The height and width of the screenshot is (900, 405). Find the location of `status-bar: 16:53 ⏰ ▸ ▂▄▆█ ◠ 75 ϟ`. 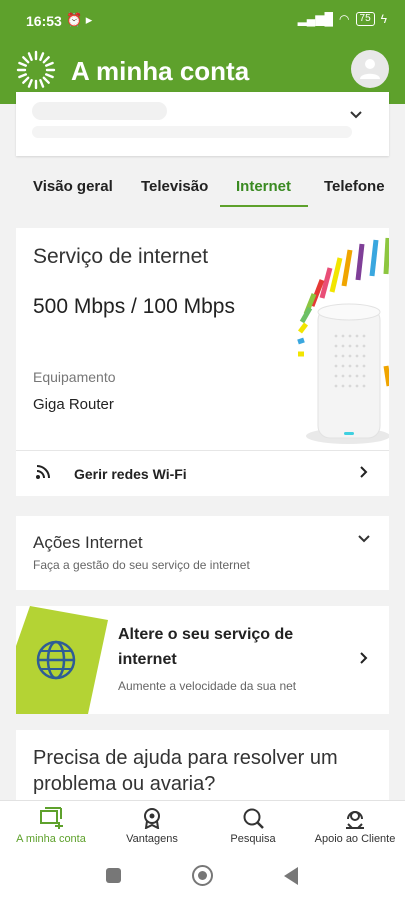

status-bar: 16:53 ⏰ ▸ ▂▄▆█ ◠ 75 ϟ is located at coordinates (202, 22).